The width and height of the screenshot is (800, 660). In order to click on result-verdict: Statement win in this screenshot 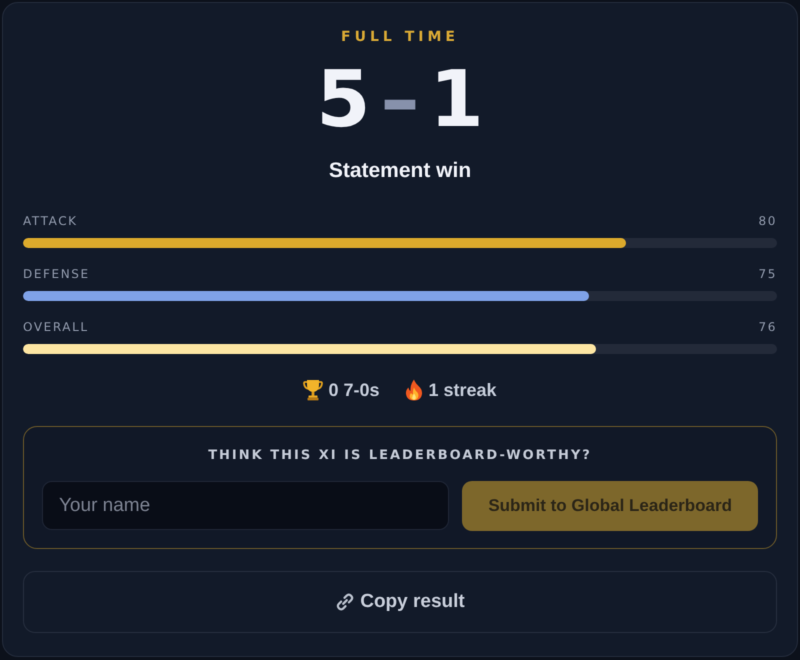, I will do `click(400, 171)`.